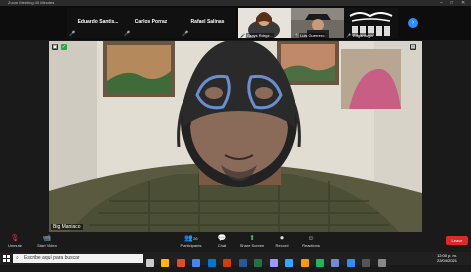 Image resolution: width=471 pixels, height=272 pixels. I want to click on participant-name: Carlos Porraz, so click(151, 22).